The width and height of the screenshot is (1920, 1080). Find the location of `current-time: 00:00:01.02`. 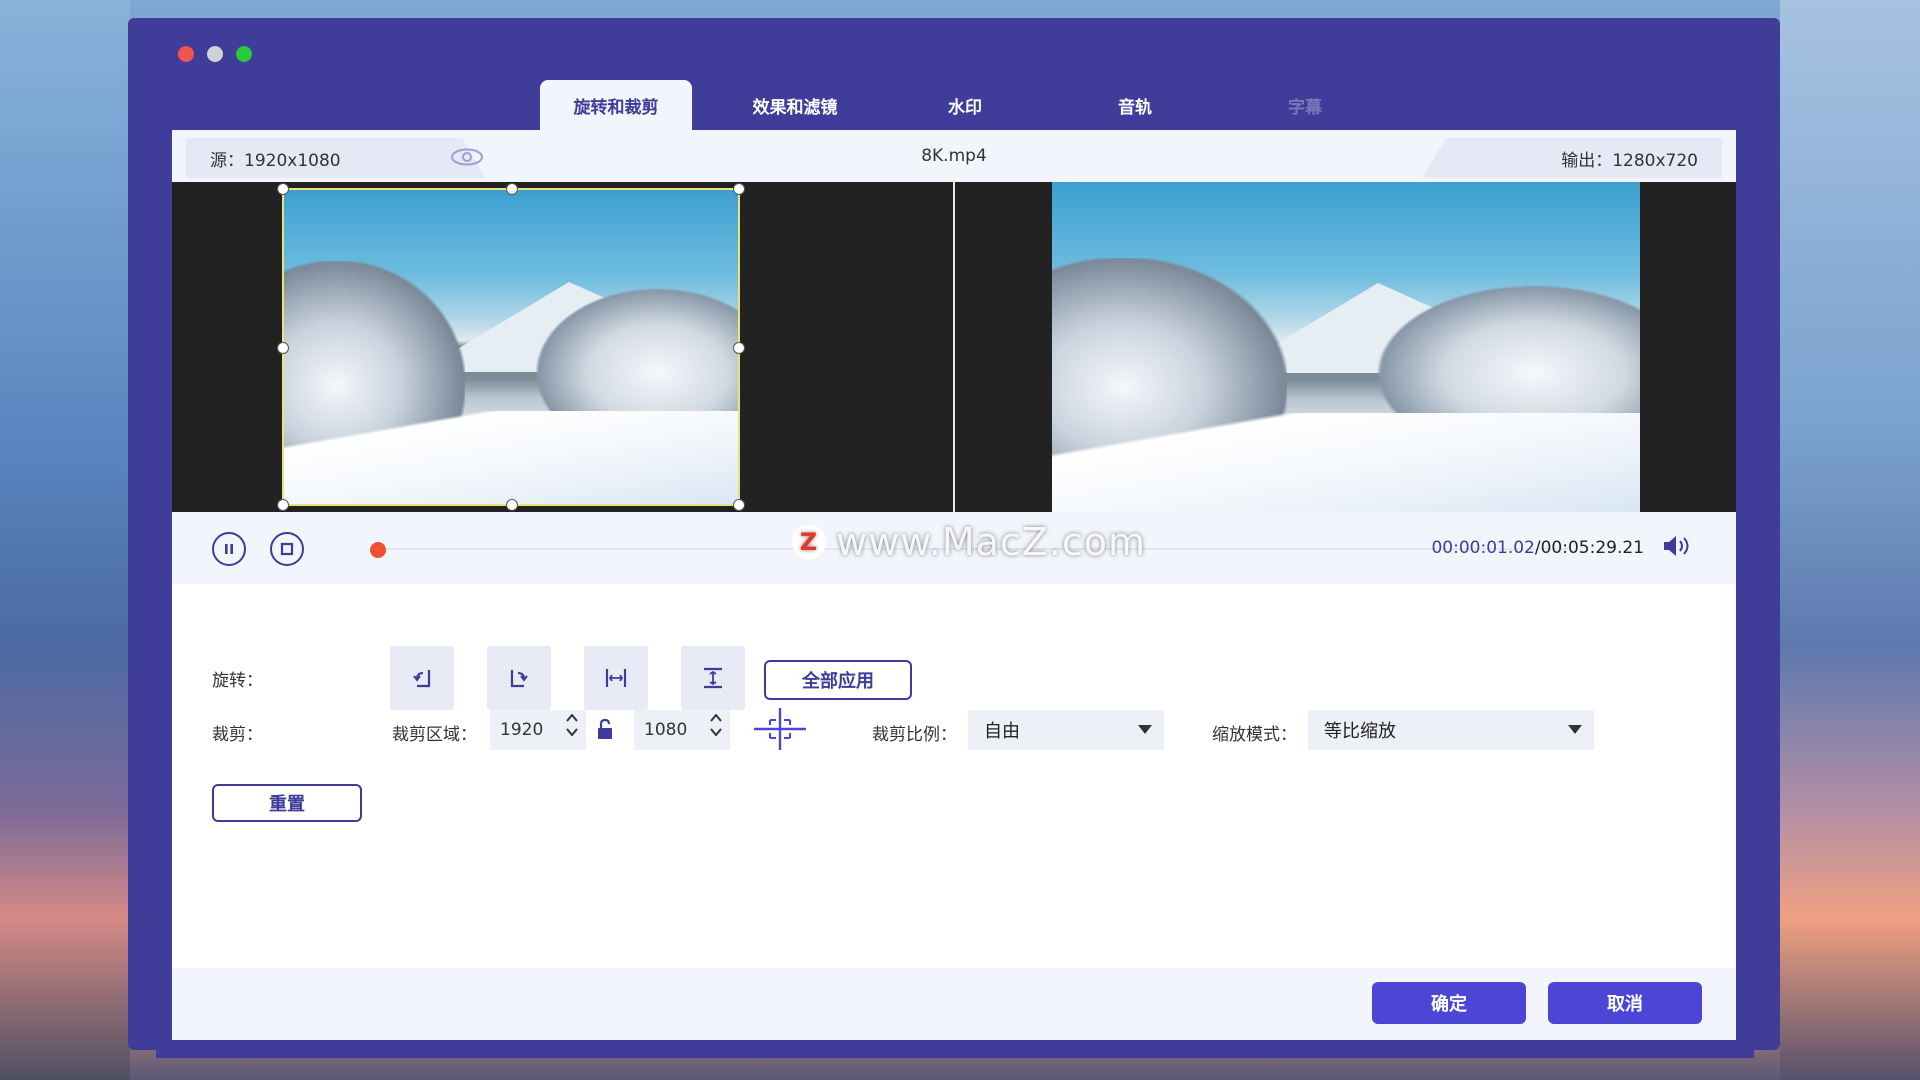

current-time: 00:00:01.02 is located at coordinates (1483, 548).